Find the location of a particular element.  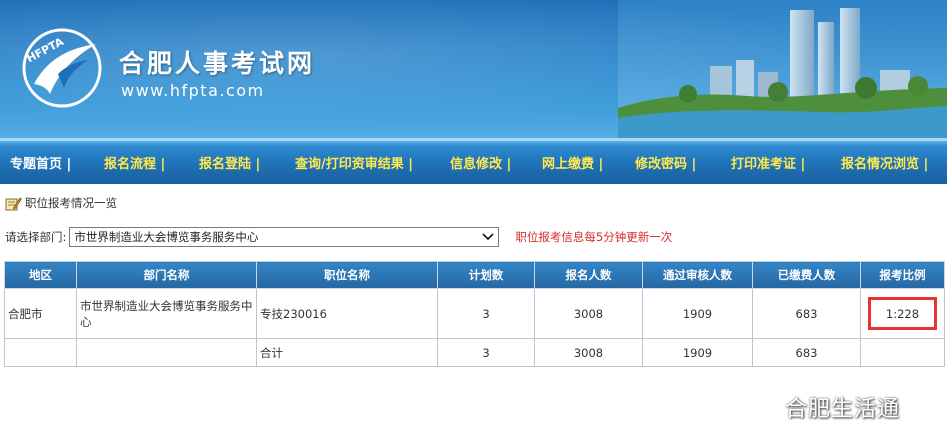

department-select-value: 市世界制造业大会博览事务服务中心 is located at coordinates (166, 237).